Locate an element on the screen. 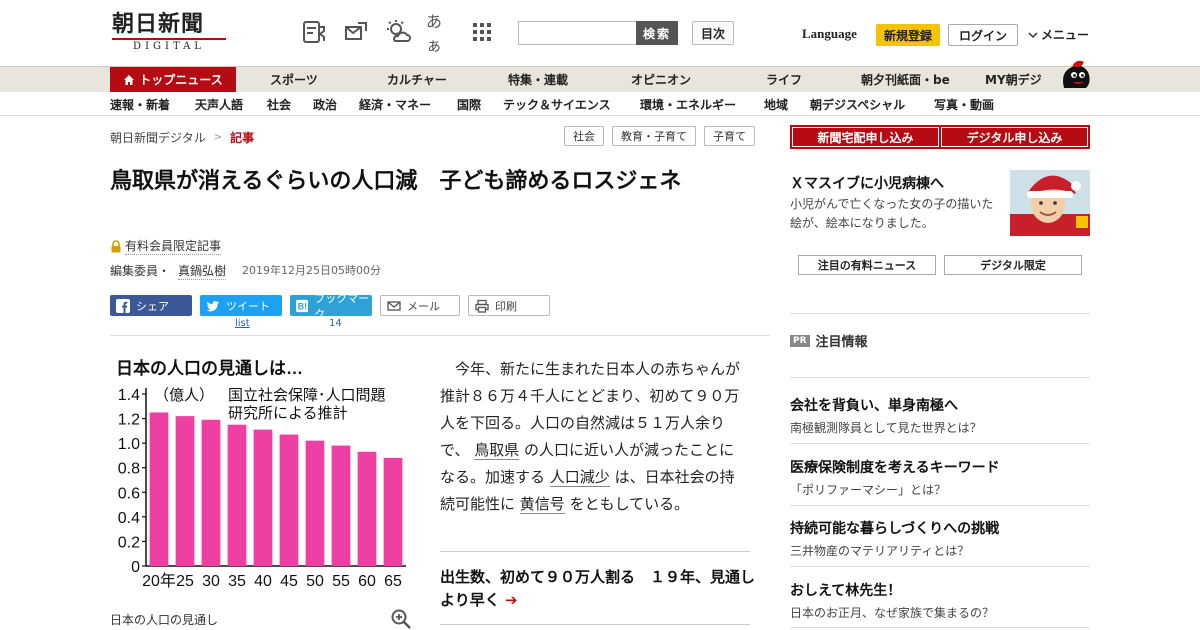 The width and height of the screenshot is (1200, 630). mail-share-label: メール is located at coordinates (423, 306).